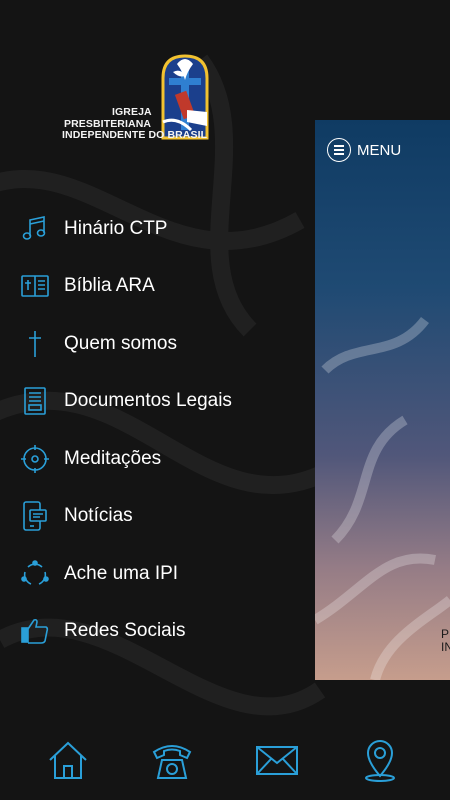 This screenshot has width=450, height=800. Describe the element at coordinates (35, 343) in the screenshot. I see `cross-icon` at that location.